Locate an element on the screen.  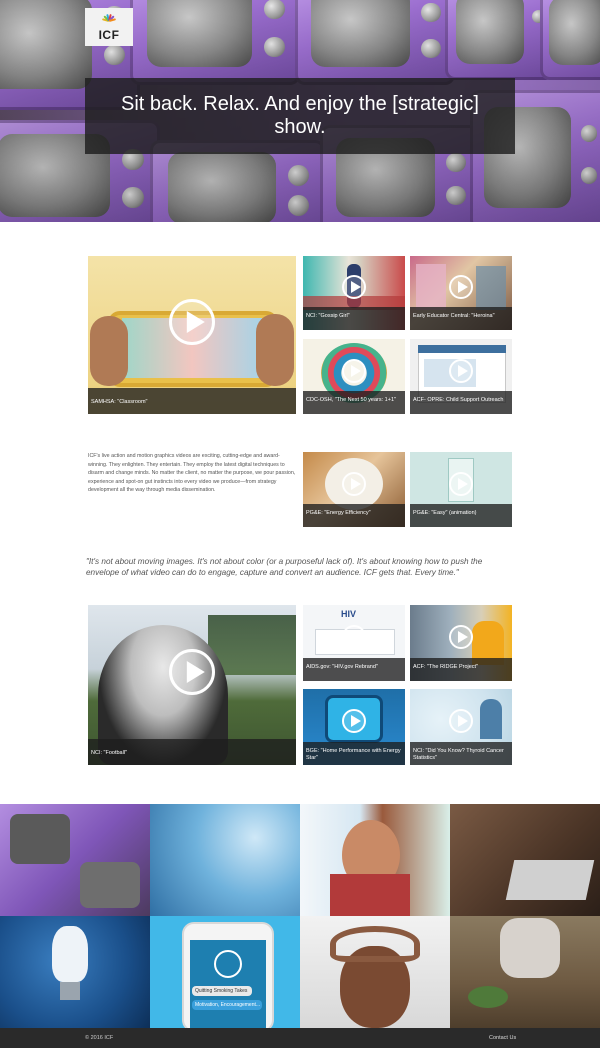
video-tile-acf-opre-child-support: ACF- OPRE: Child Support Outreach is located at coordinates (461, 376).